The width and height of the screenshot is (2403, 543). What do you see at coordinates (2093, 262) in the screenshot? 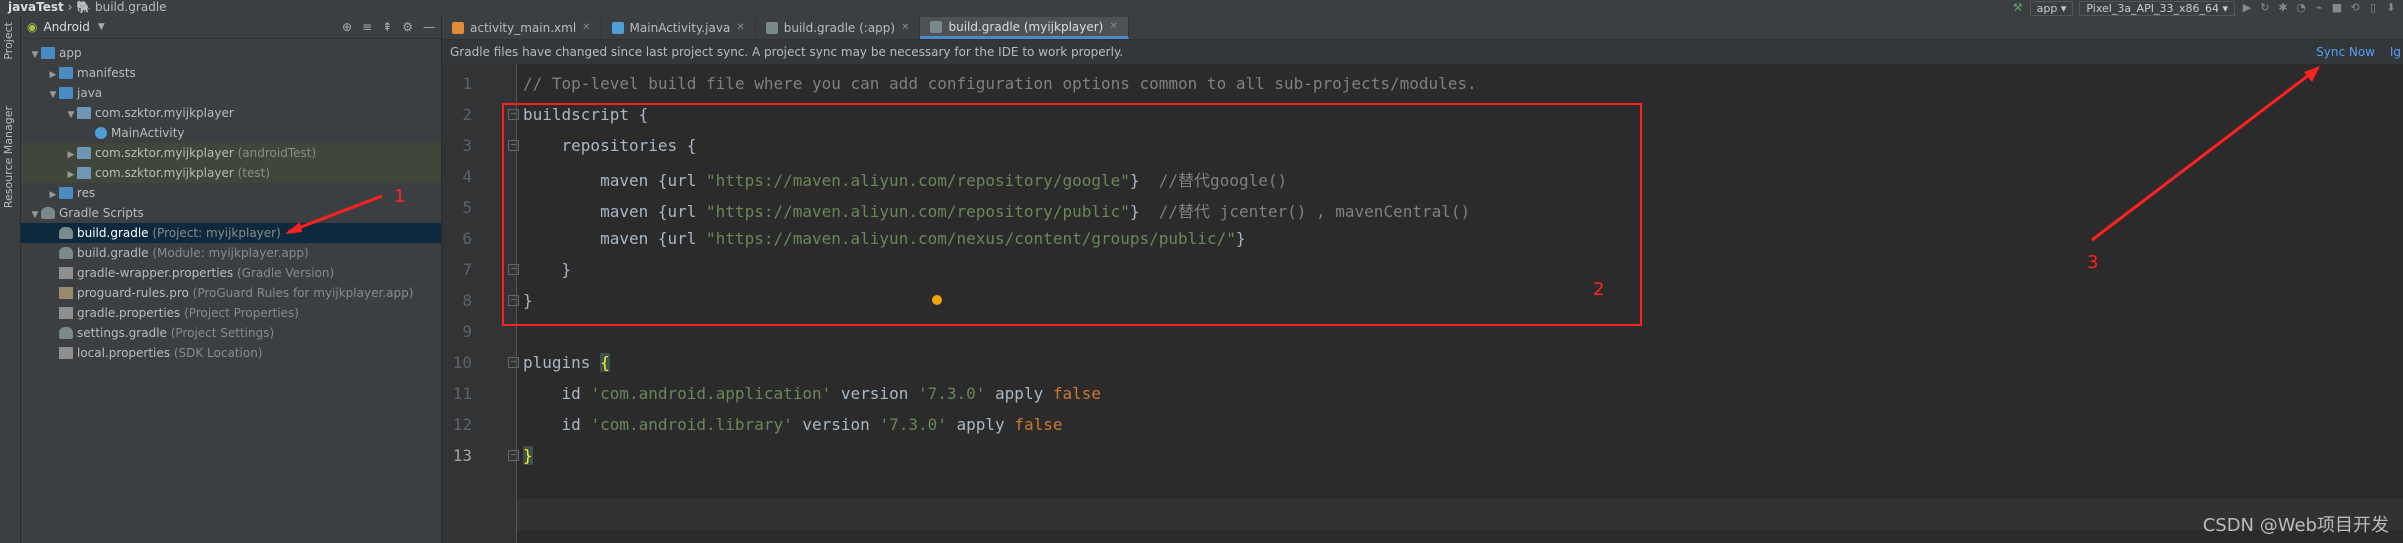
I see `annotation-label-3: 3` at bounding box center [2093, 262].